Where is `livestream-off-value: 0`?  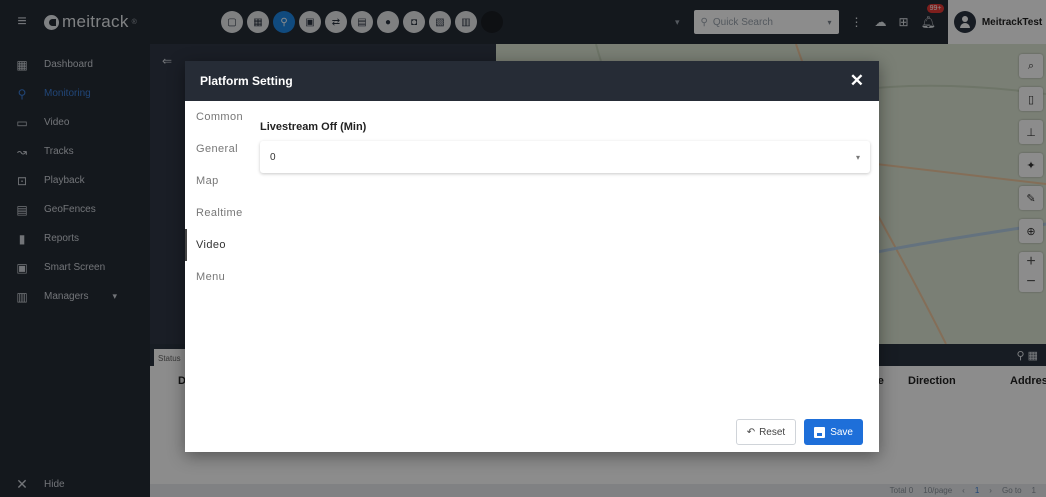
livestream-off-value: 0 is located at coordinates (273, 157).